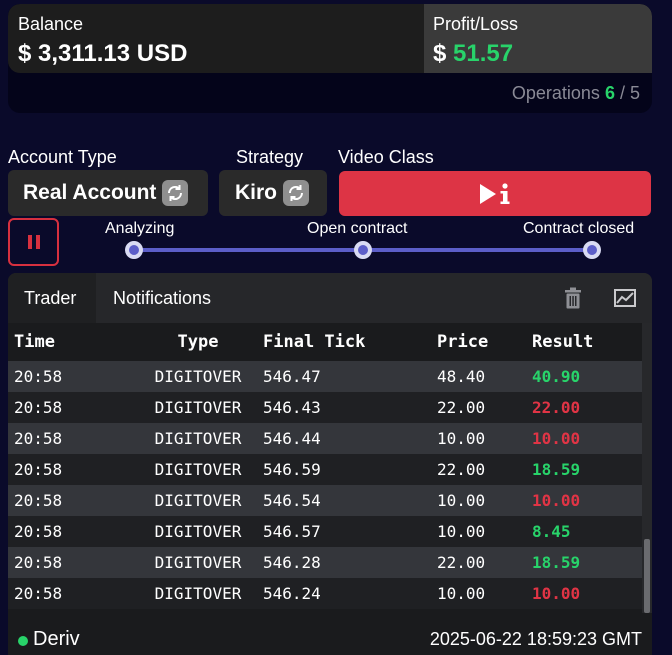 This screenshot has width=672, height=655. What do you see at coordinates (29, 242) in the screenshot?
I see `pause-icon` at bounding box center [29, 242].